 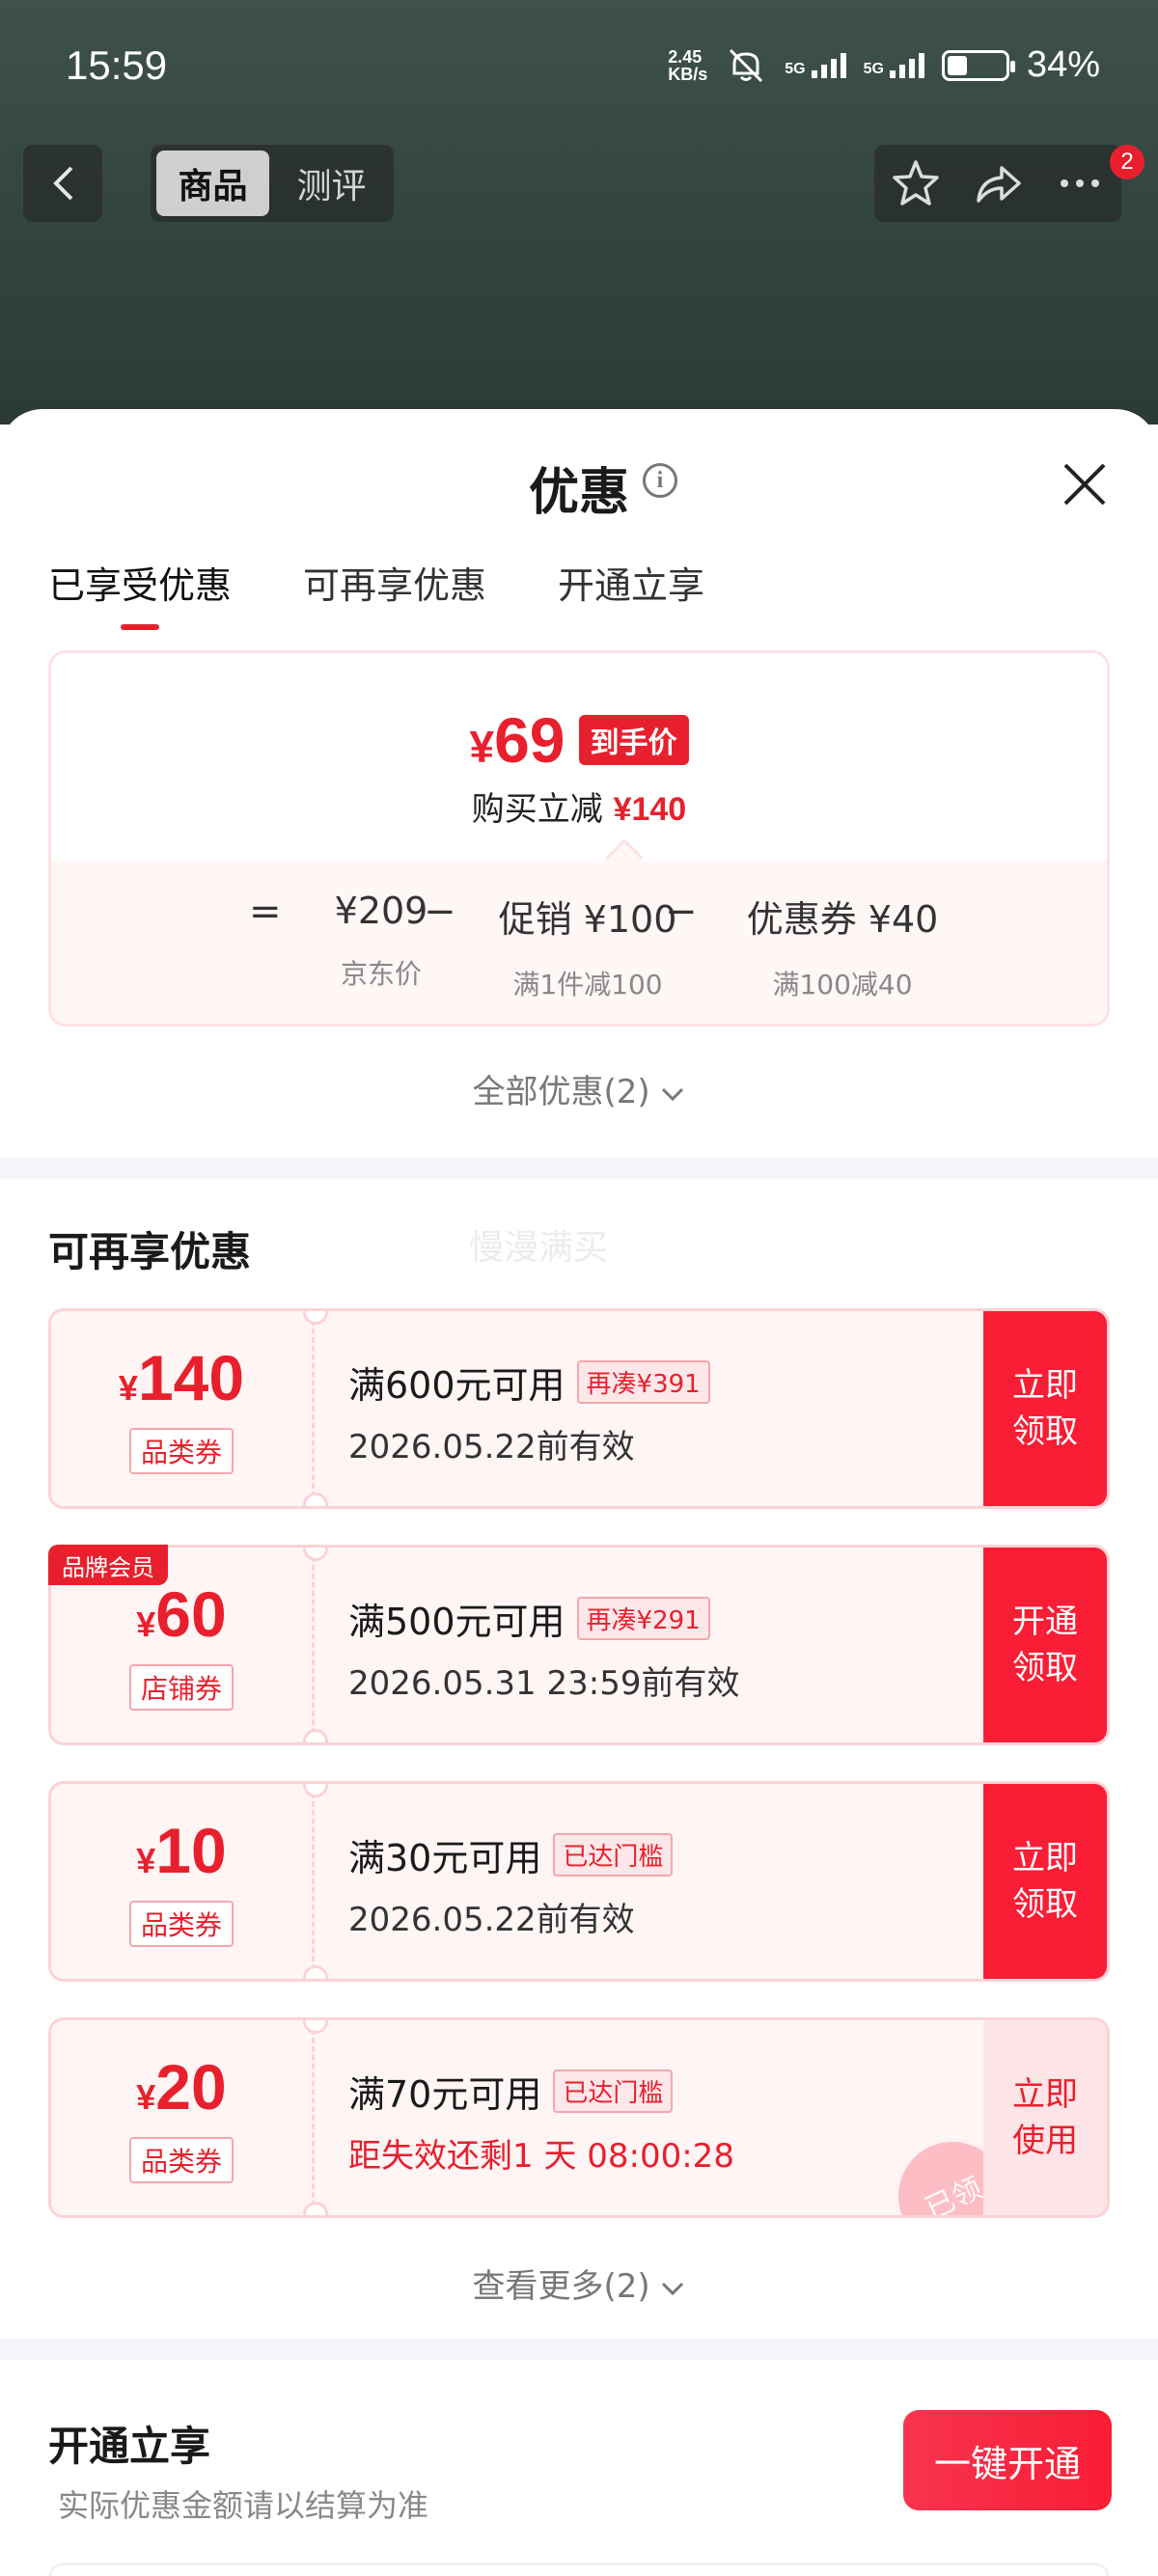 What do you see at coordinates (129, 2447) in the screenshot?
I see `open-enjoy-title: 开通立享` at bounding box center [129, 2447].